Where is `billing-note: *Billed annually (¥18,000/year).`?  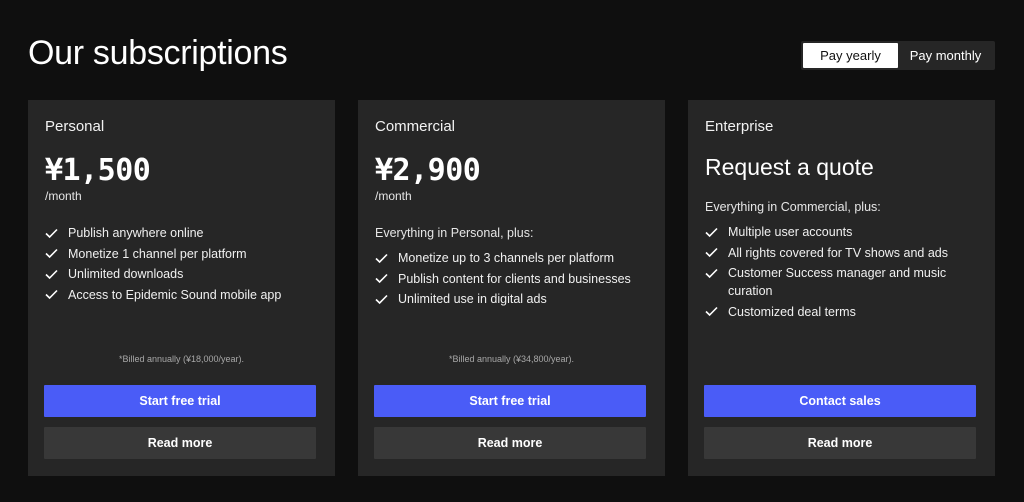
billing-note: *Billed annually (¥18,000/year). is located at coordinates (181, 359).